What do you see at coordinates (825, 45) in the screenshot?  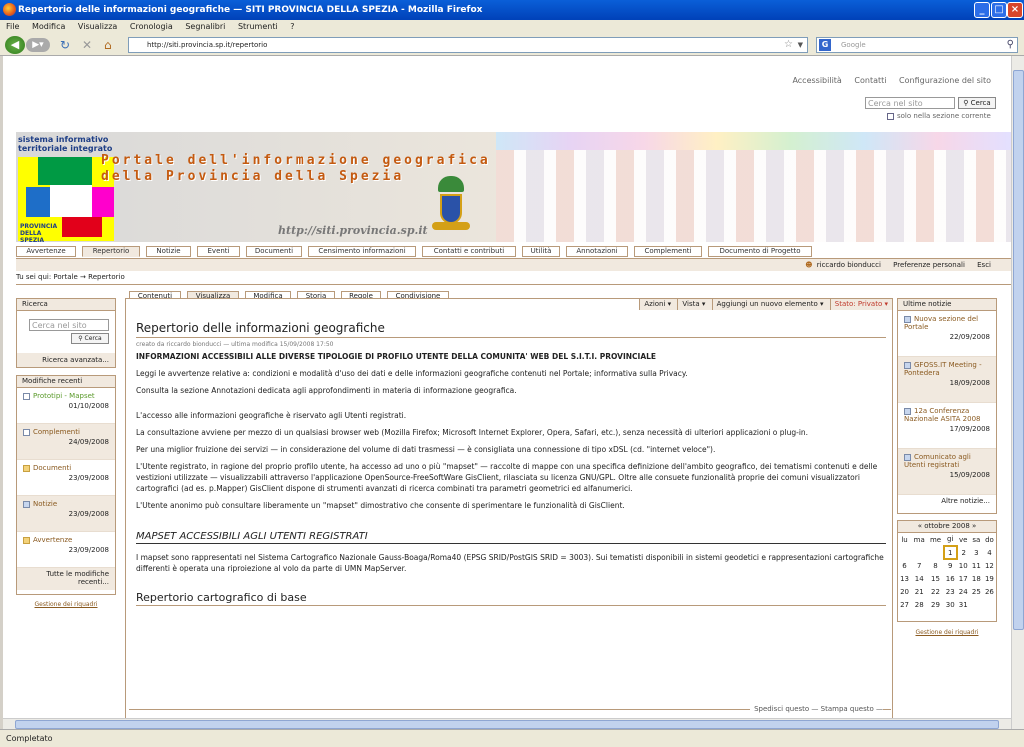 I see `google-icon: G` at bounding box center [825, 45].